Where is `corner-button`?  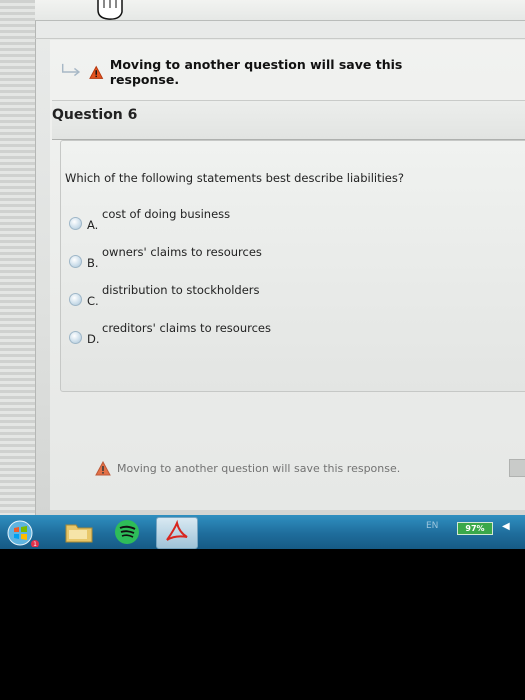 corner-button is located at coordinates (517, 468).